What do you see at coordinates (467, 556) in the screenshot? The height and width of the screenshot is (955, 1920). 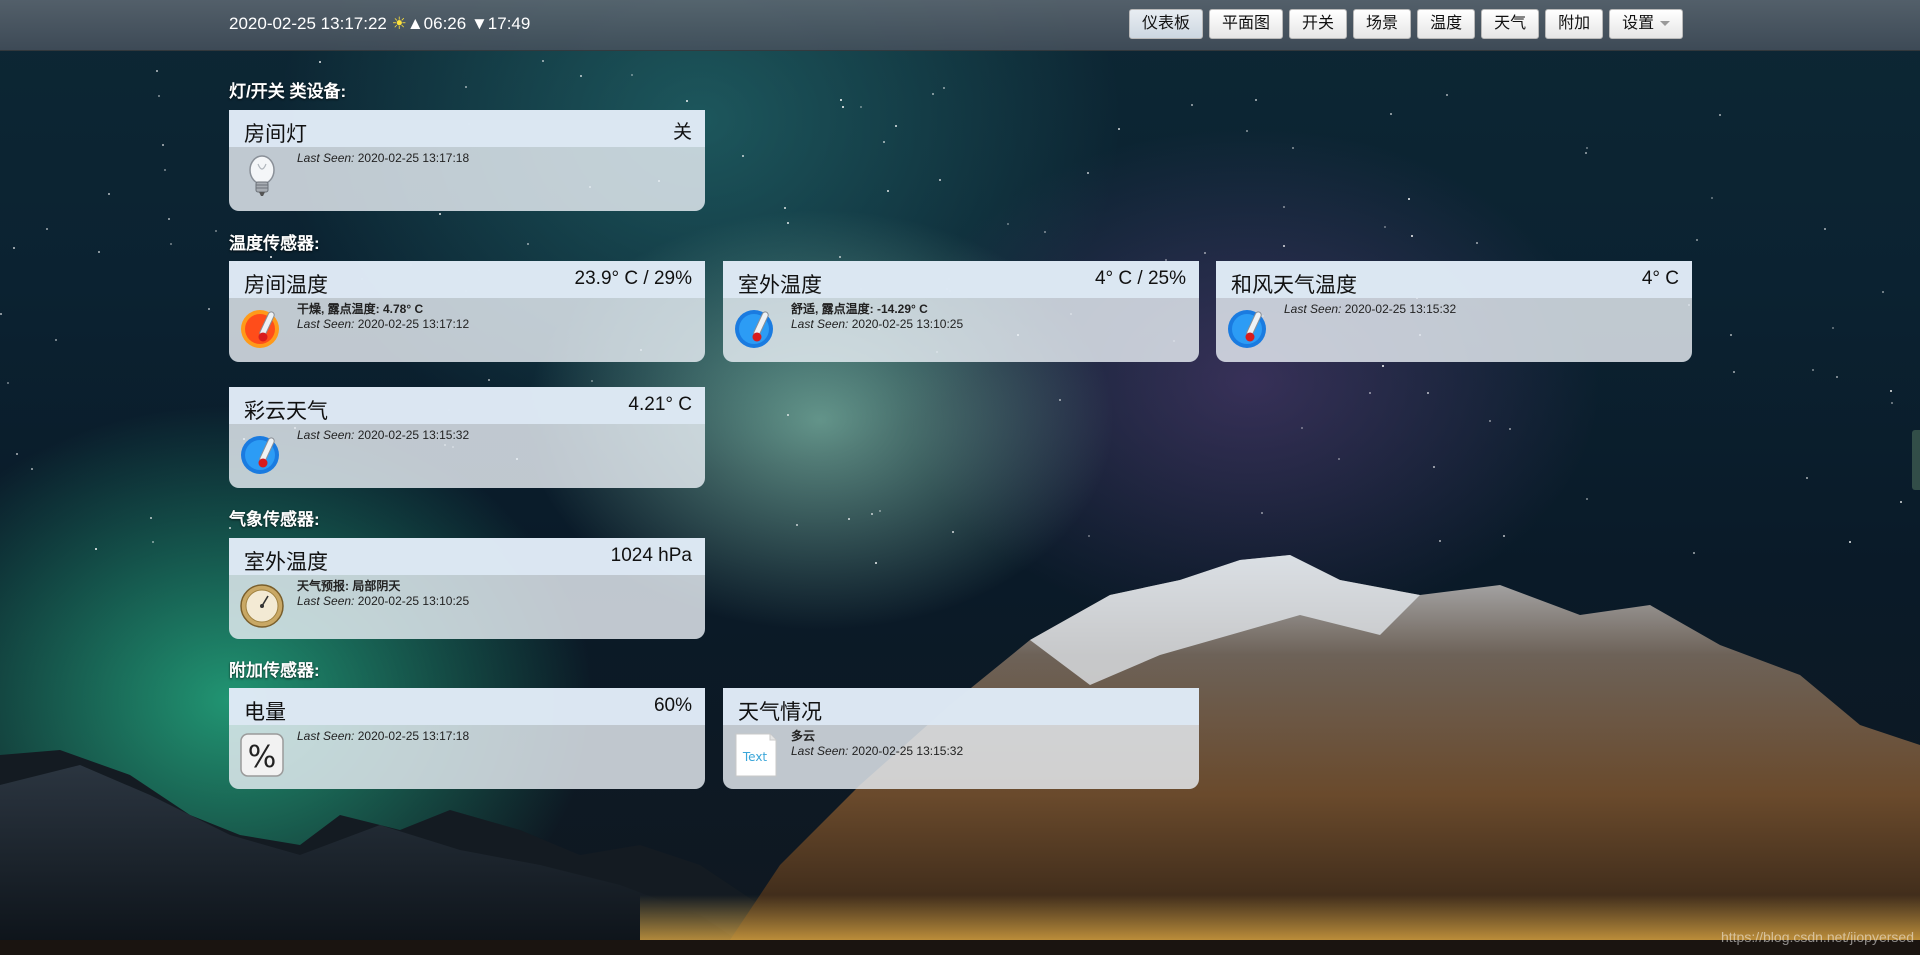 I see `card-header: 室外温度 1024 hPa` at bounding box center [467, 556].